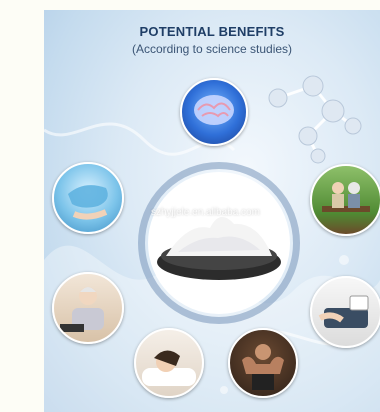  Describe the element at coordinates (212, 31) in the screenshot. I see `page-title: POTENTIAL BENEFITS` at that location.